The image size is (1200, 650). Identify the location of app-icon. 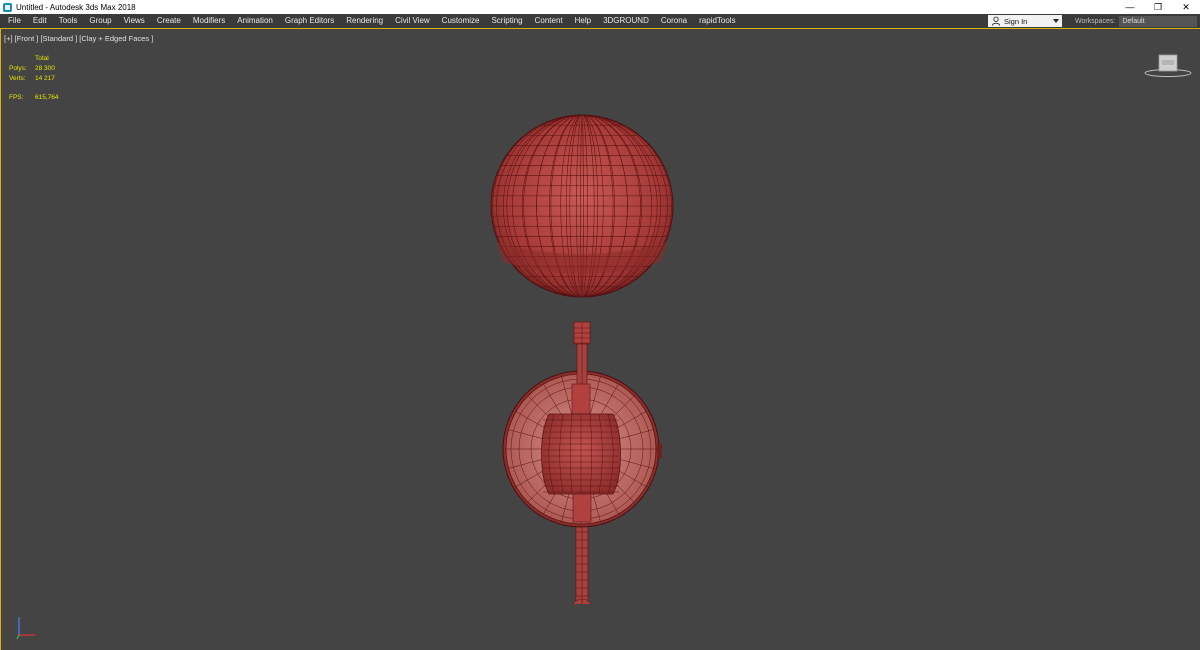
(7, 7).